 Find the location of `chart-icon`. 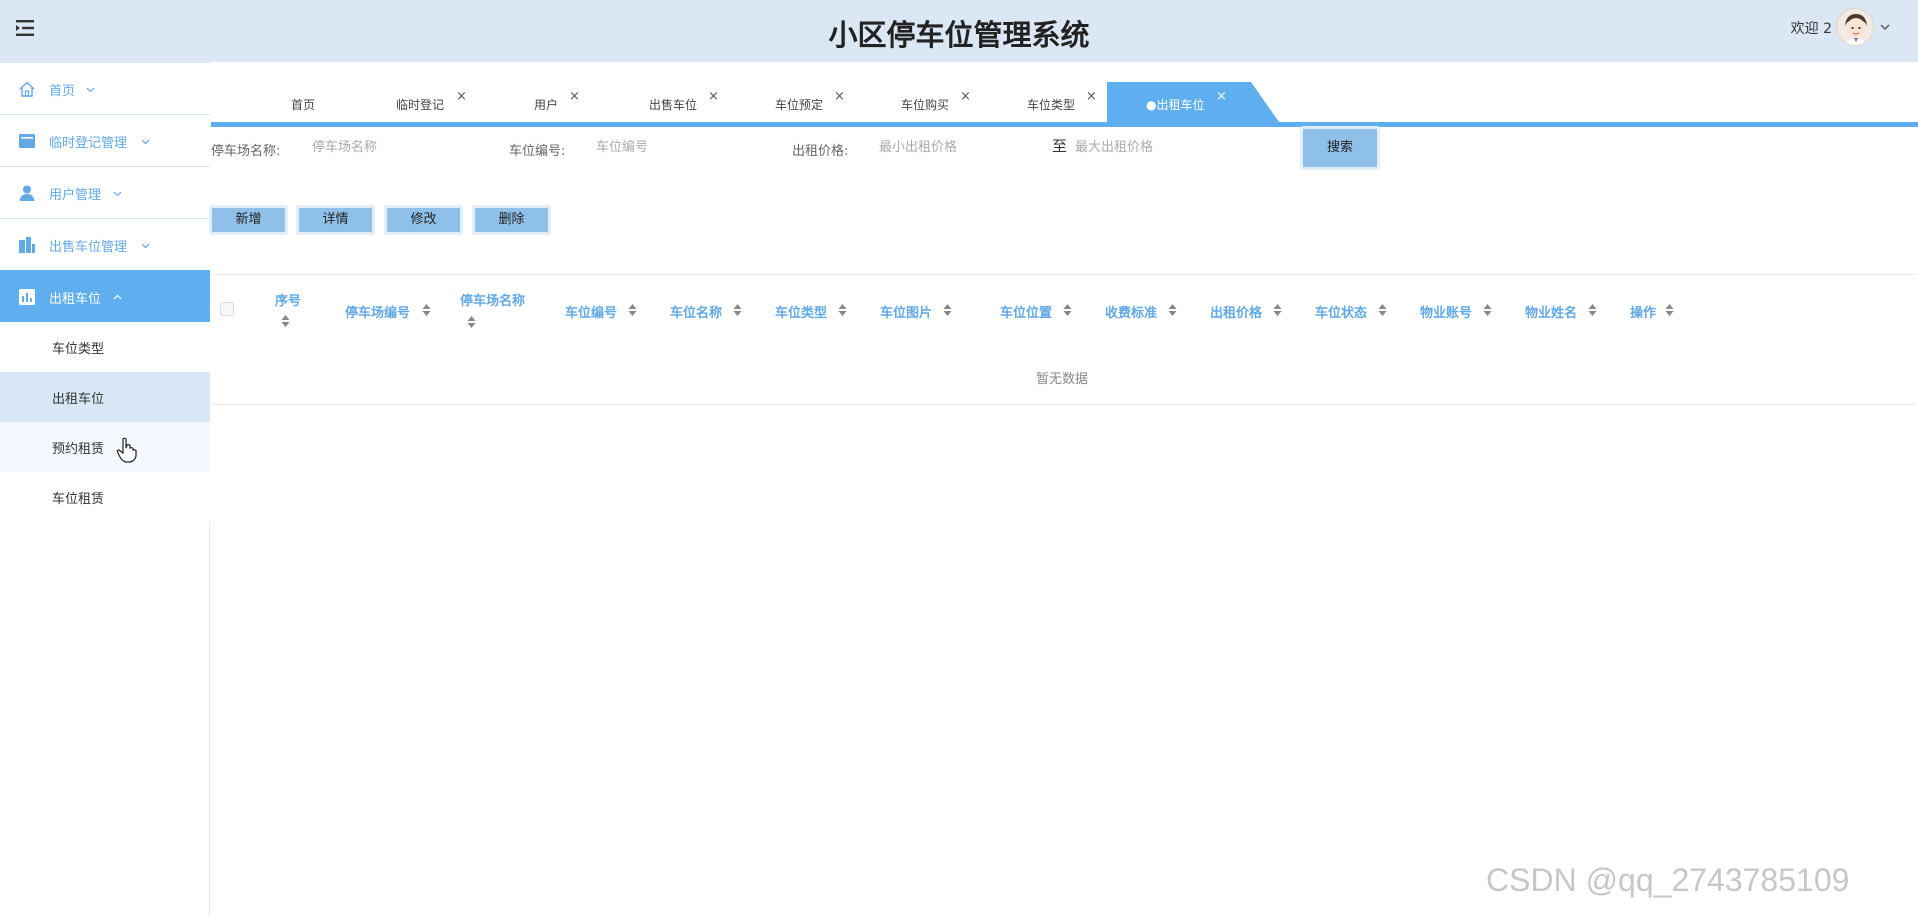

chart-icon is located at coordinates (27, 297).